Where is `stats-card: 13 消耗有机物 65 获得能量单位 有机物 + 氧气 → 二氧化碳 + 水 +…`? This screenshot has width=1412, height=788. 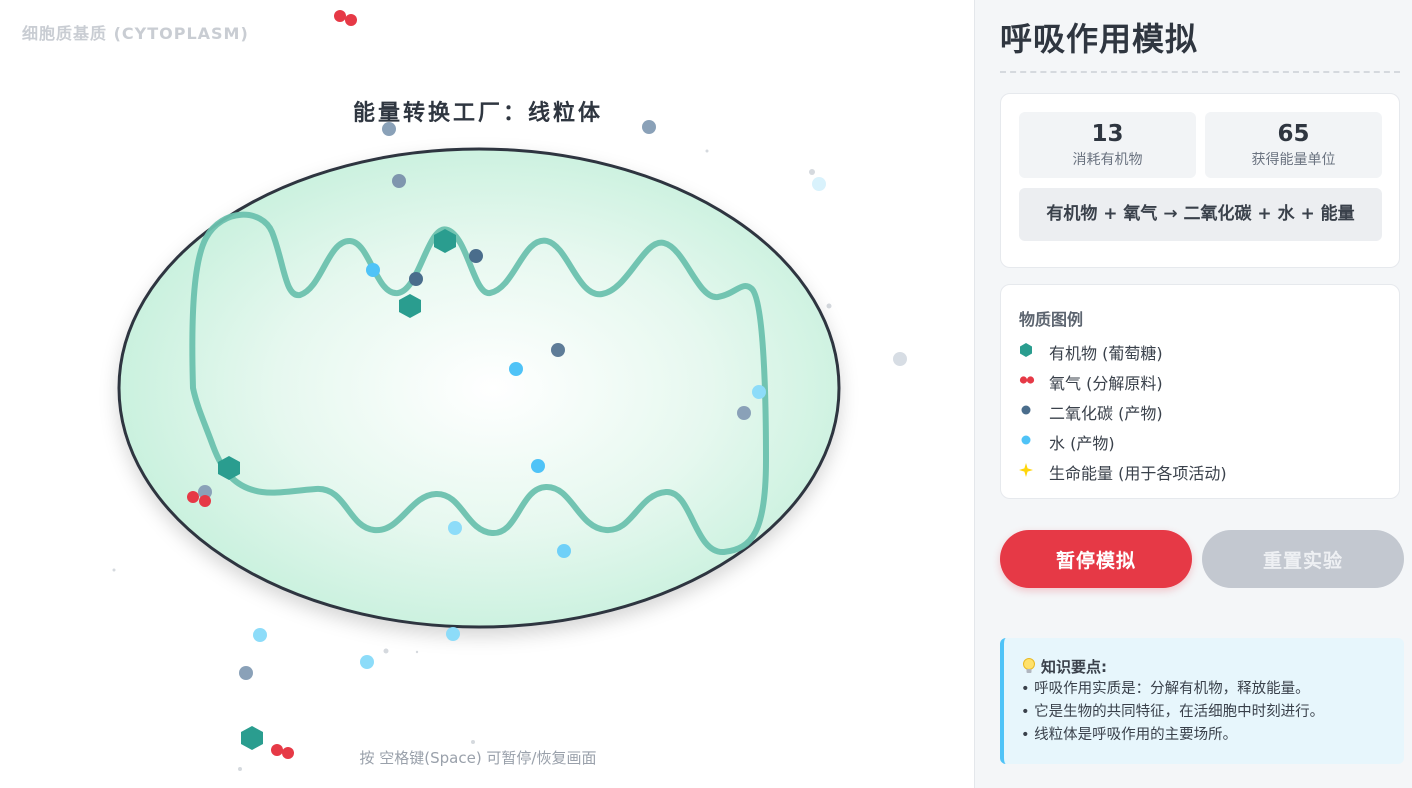
stats-card: 13 消耗有机物 65 获得能量单位 有机物 + 氧气 → 二氧化碳 + 水 +… is located at coordinates (1200, 180).